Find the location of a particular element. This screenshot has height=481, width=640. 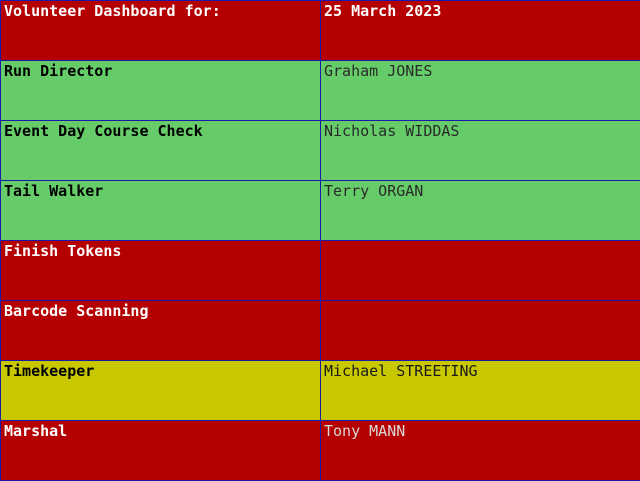

role-row-event-day-course-check: Event Day Course Check Nicholas WIDDAS is located at coordinates (320, 151).